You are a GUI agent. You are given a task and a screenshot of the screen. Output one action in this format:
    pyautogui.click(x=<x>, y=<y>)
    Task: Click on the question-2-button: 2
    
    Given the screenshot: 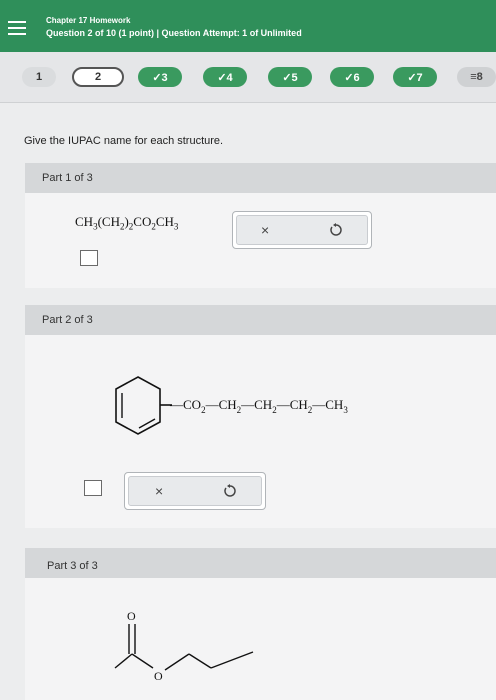 What is the action you would take?
    pyautogui.click(x=98, y=77)
    